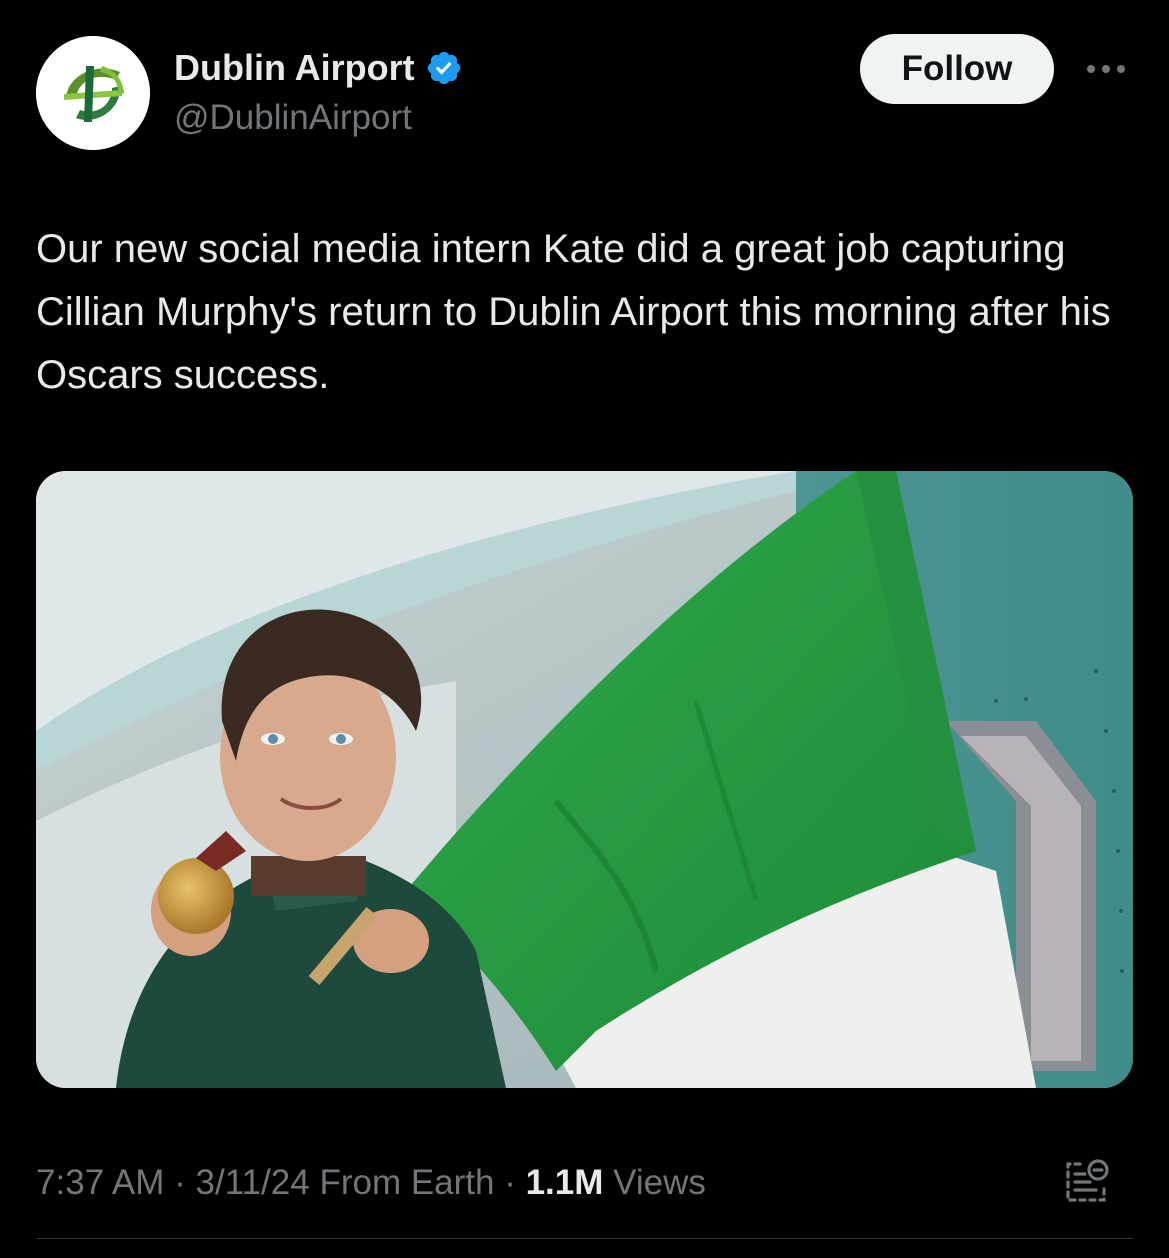 This screenshot has height=1258, width=1169. I want to click on more-options-icon, so click(1106, 69).